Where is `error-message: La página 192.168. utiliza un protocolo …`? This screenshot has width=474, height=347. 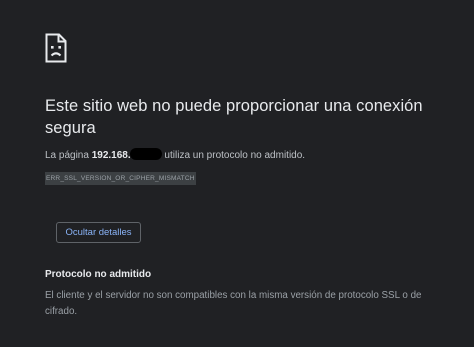 error-message: La página 192.168. utiliza un protocolo … is located at coordinates (175, 155).